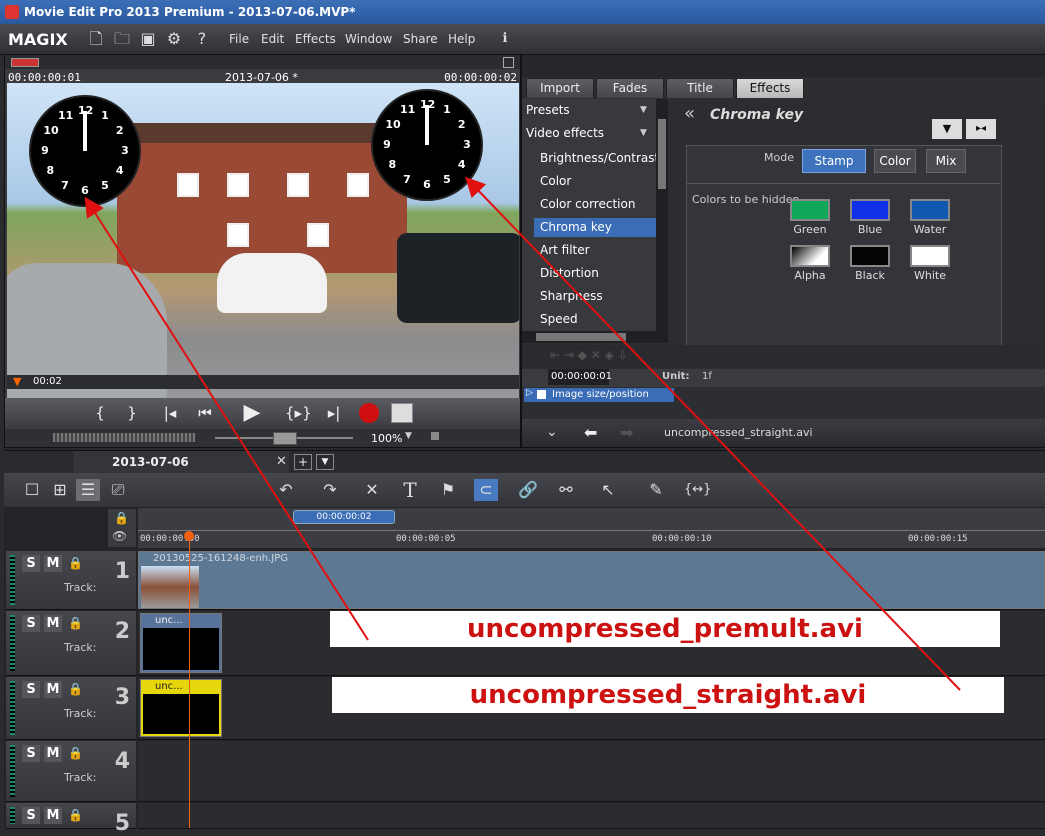 This screenshot has height=836, width=1045. I want to click on next-marker-button: ▸|, so click(334, 413).